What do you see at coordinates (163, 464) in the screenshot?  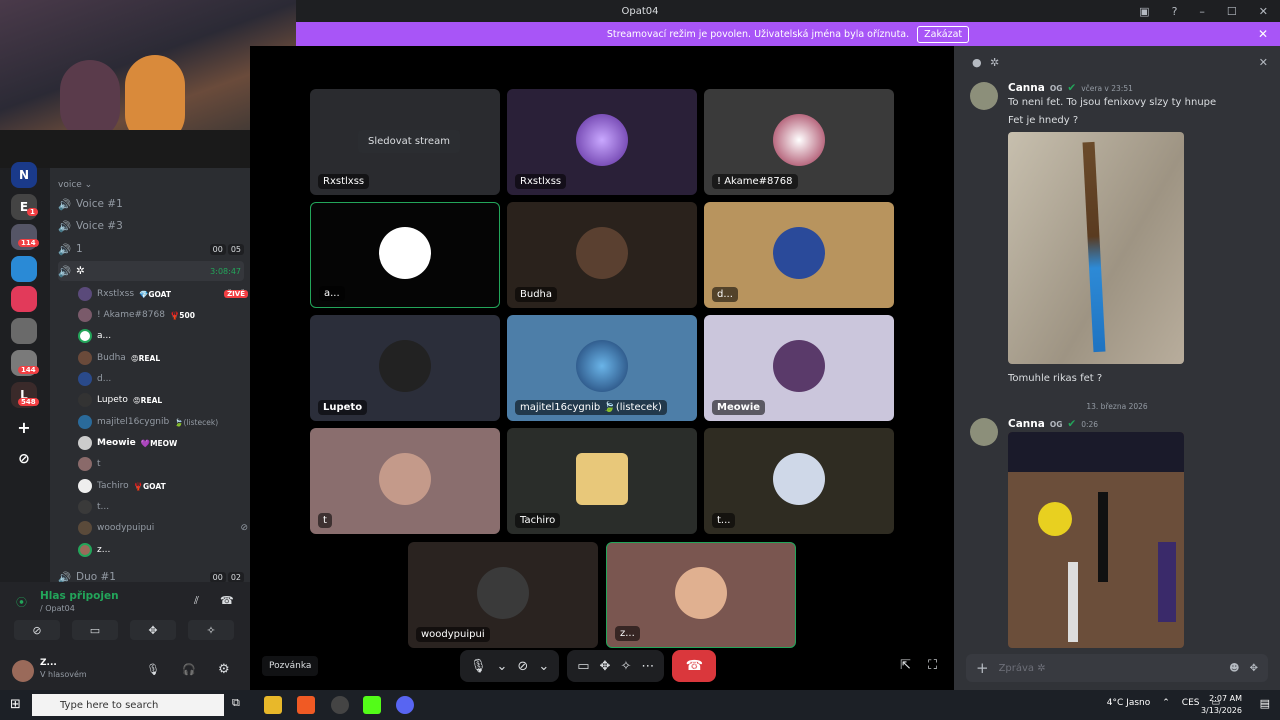 I see `voice-member: t` at bounding box center [163, 464].